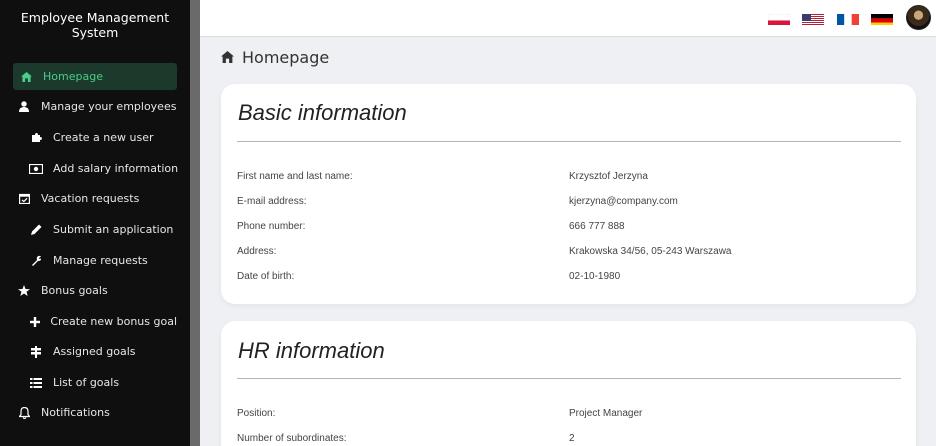  Describe the element at coordinates (286, 57) in the screenshot. I see `page-title-text: Homepage` at that location.